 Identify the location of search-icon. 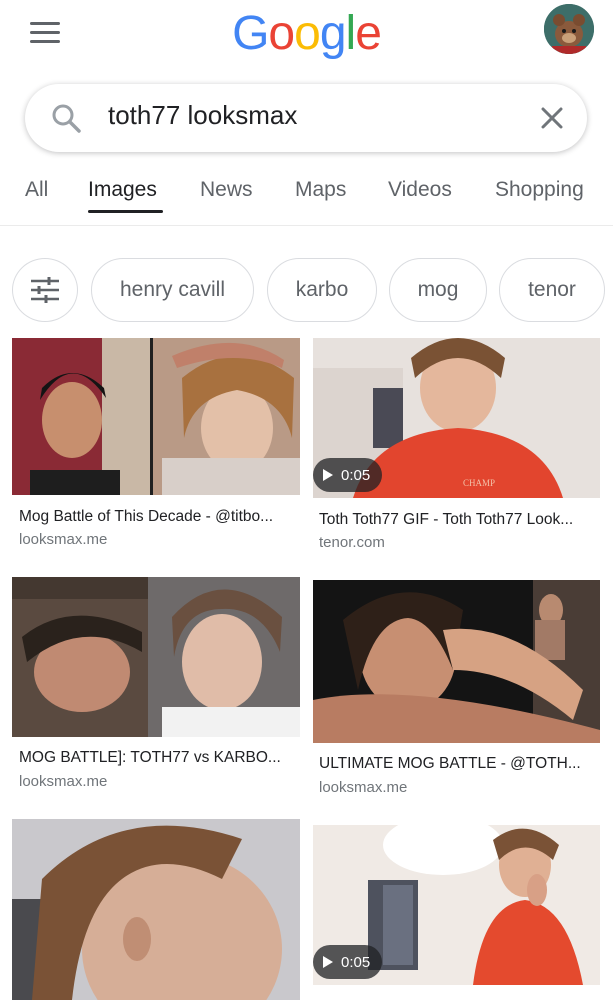
(66, 118).